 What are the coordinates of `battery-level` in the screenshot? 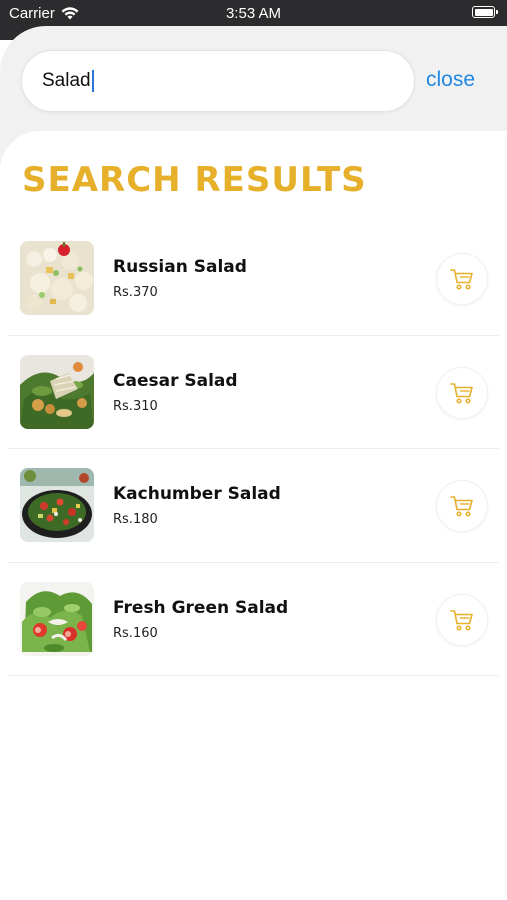 It's located at (483, 12).